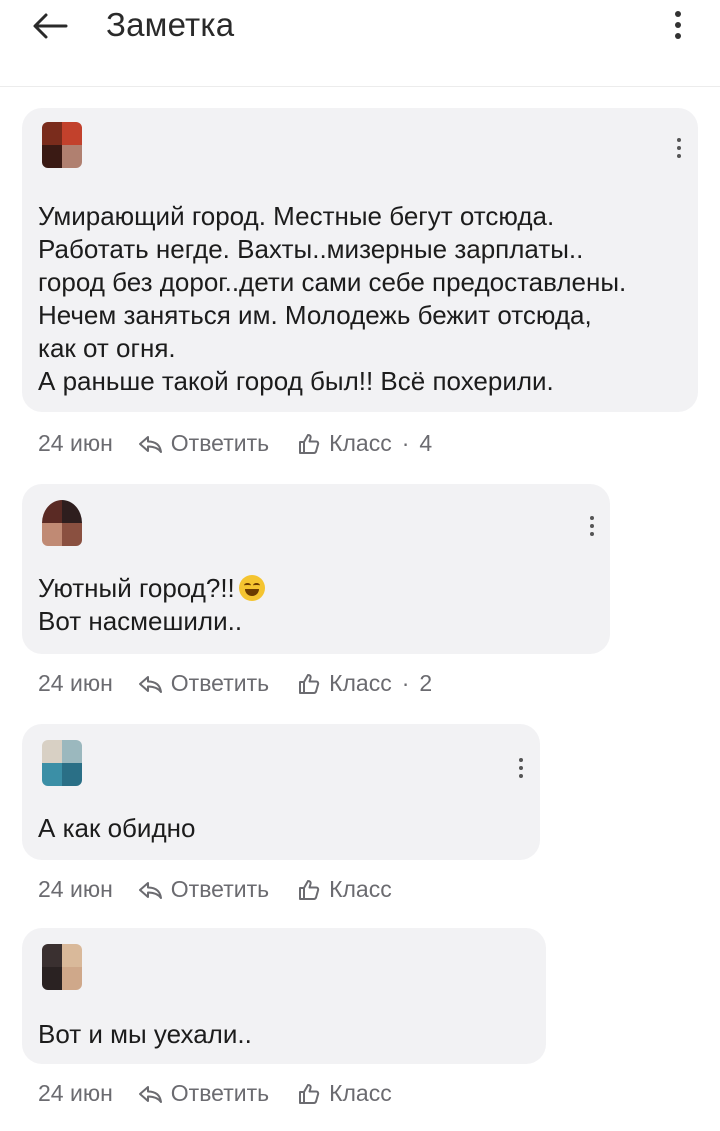 The image size is (720, 1131). What do you see at coordinates (316, 569) in the screenshot?
I see `comment-bubble: Уютный город?!! Вот насмешили..` at bounding box center [316, 569].